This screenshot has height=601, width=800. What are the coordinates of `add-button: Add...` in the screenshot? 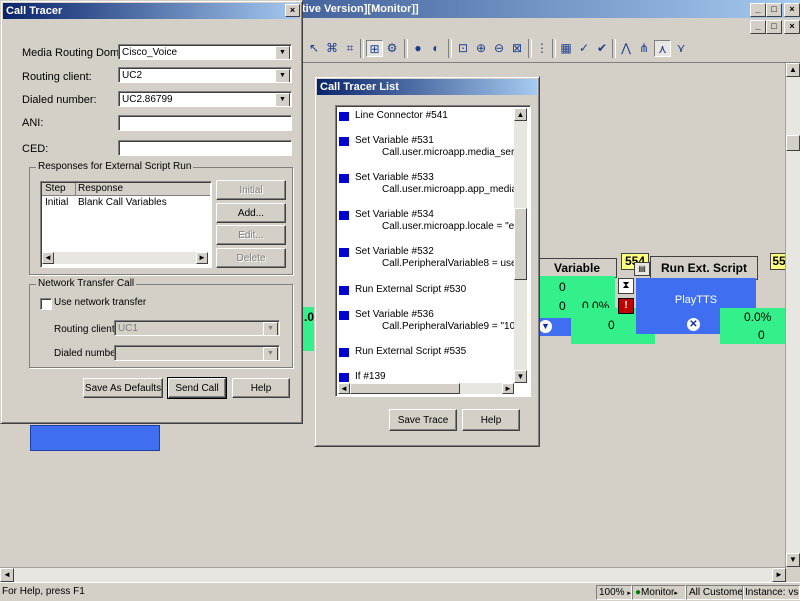 It's located at (251, 213).